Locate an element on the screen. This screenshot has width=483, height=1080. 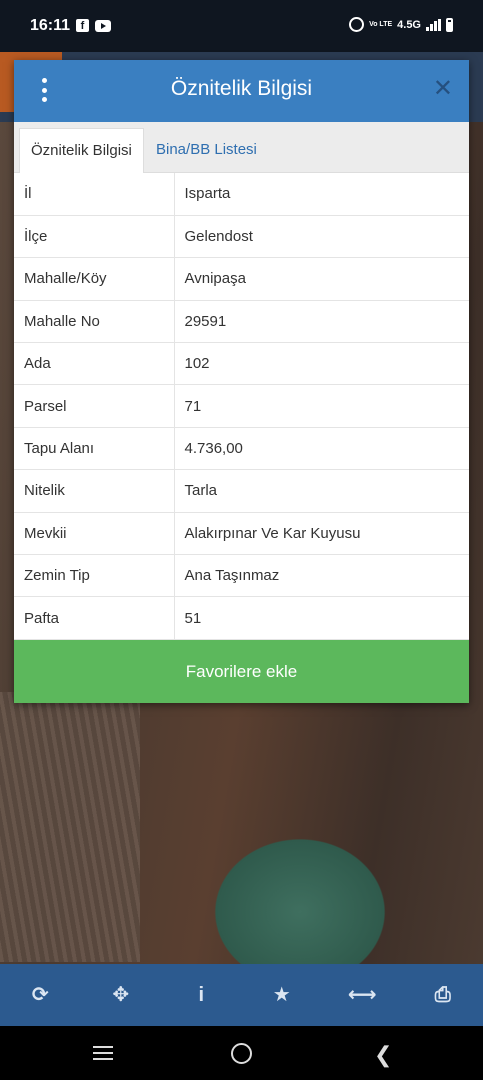
home-icon is located at coordinates (241, 1053).